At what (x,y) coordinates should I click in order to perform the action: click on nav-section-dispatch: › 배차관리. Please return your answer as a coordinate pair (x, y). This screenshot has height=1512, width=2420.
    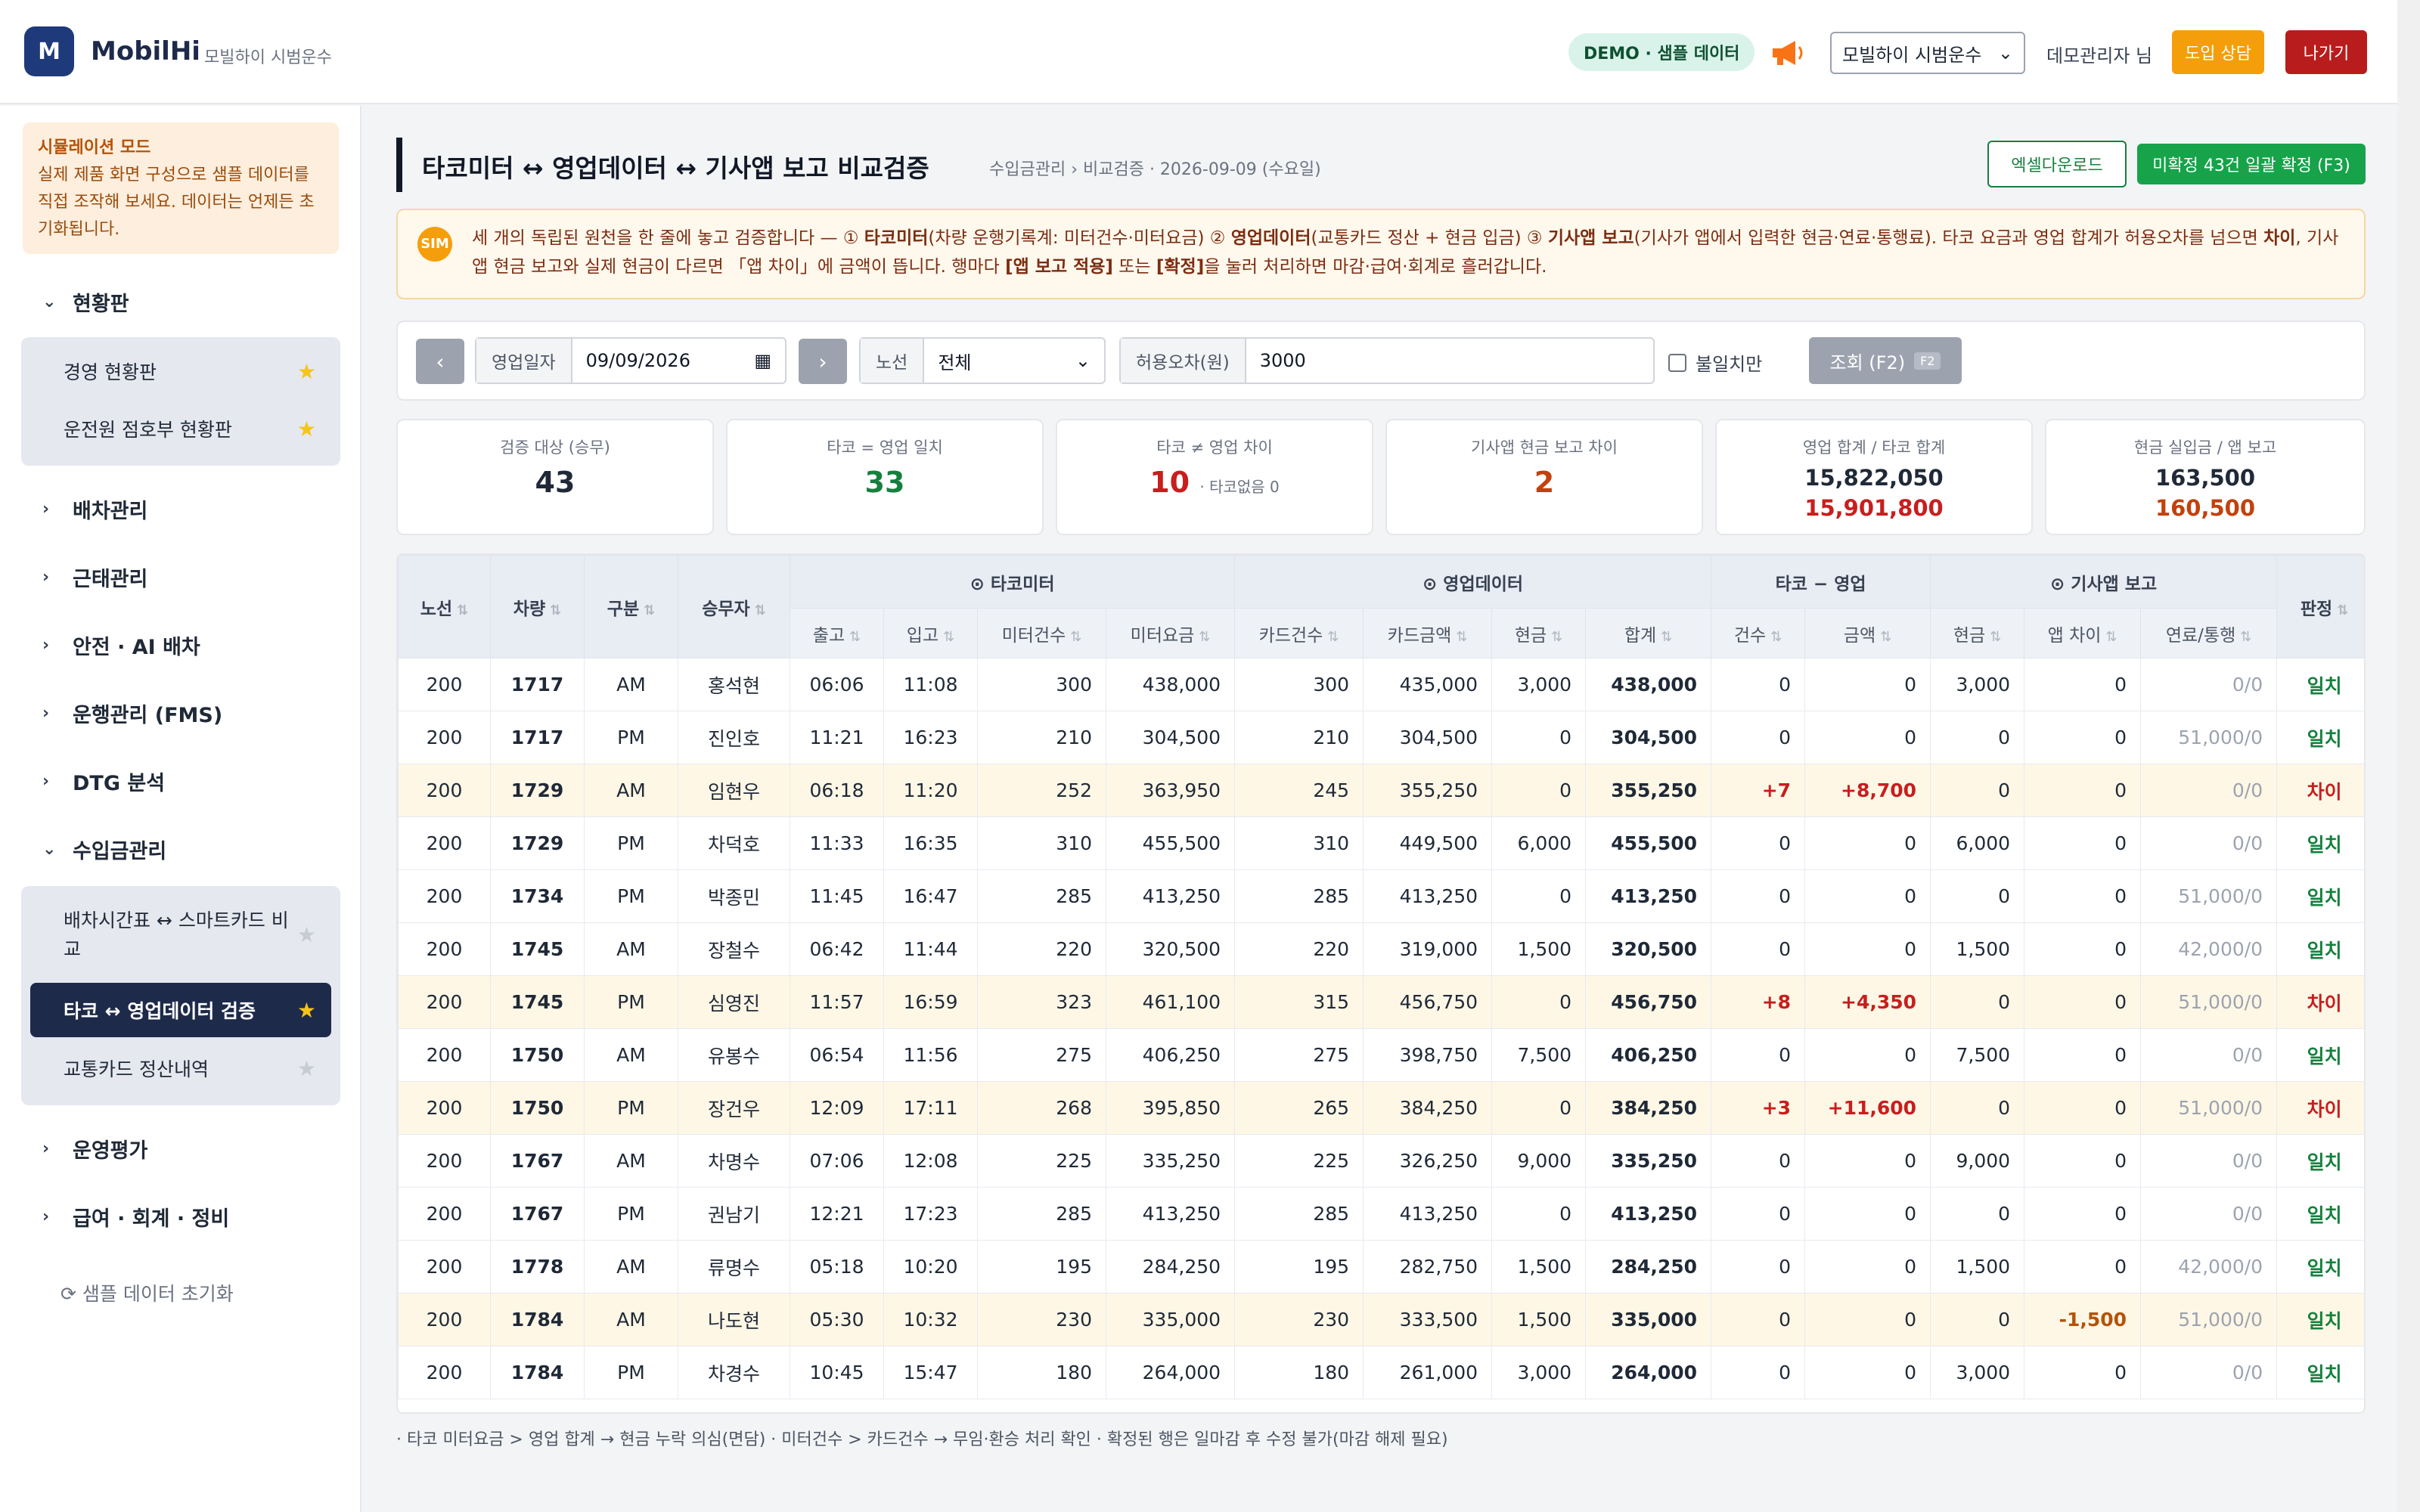
    Looking at the image, I should click on (94, 509).